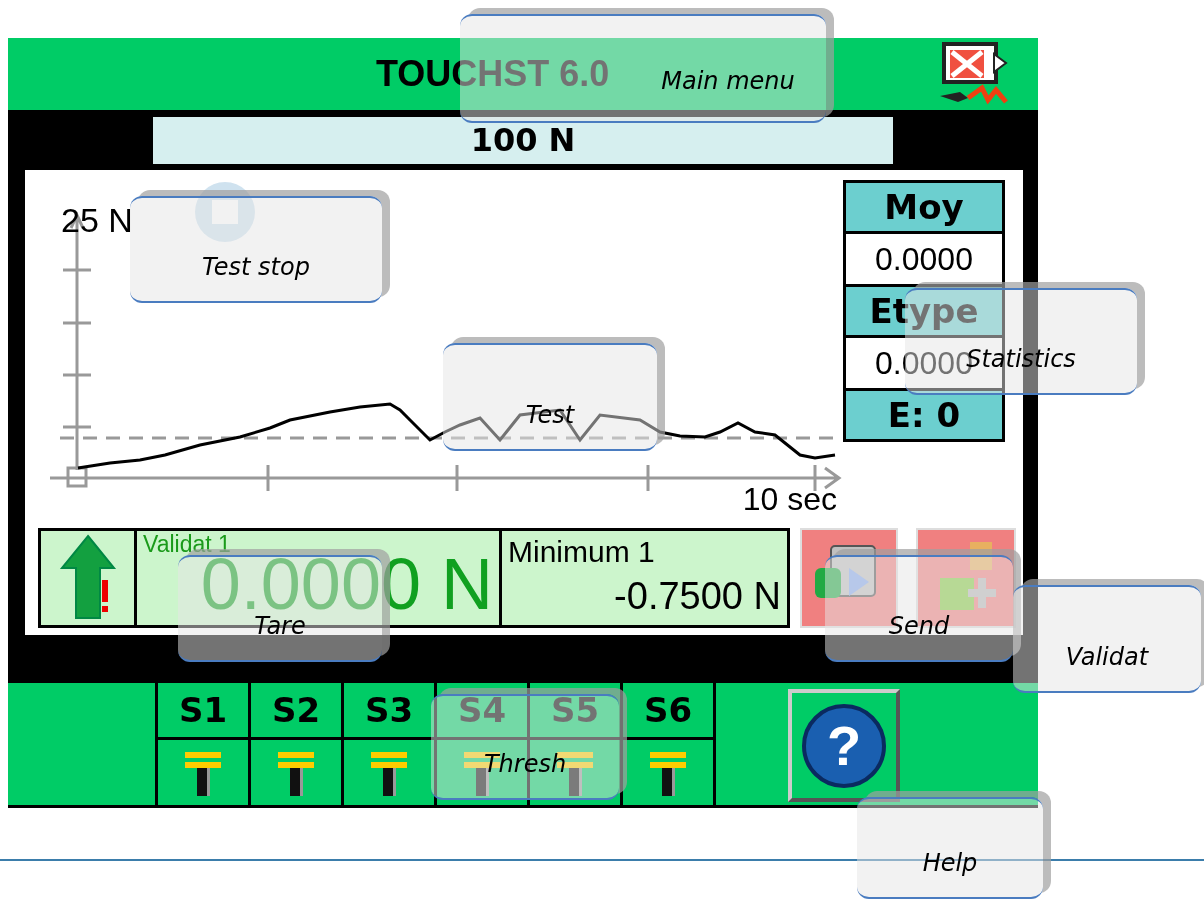  What do you see at coordinates (924, 207) in the screenshot?
I see `statistic-heading: Moy` at bounding box center [924, 207].